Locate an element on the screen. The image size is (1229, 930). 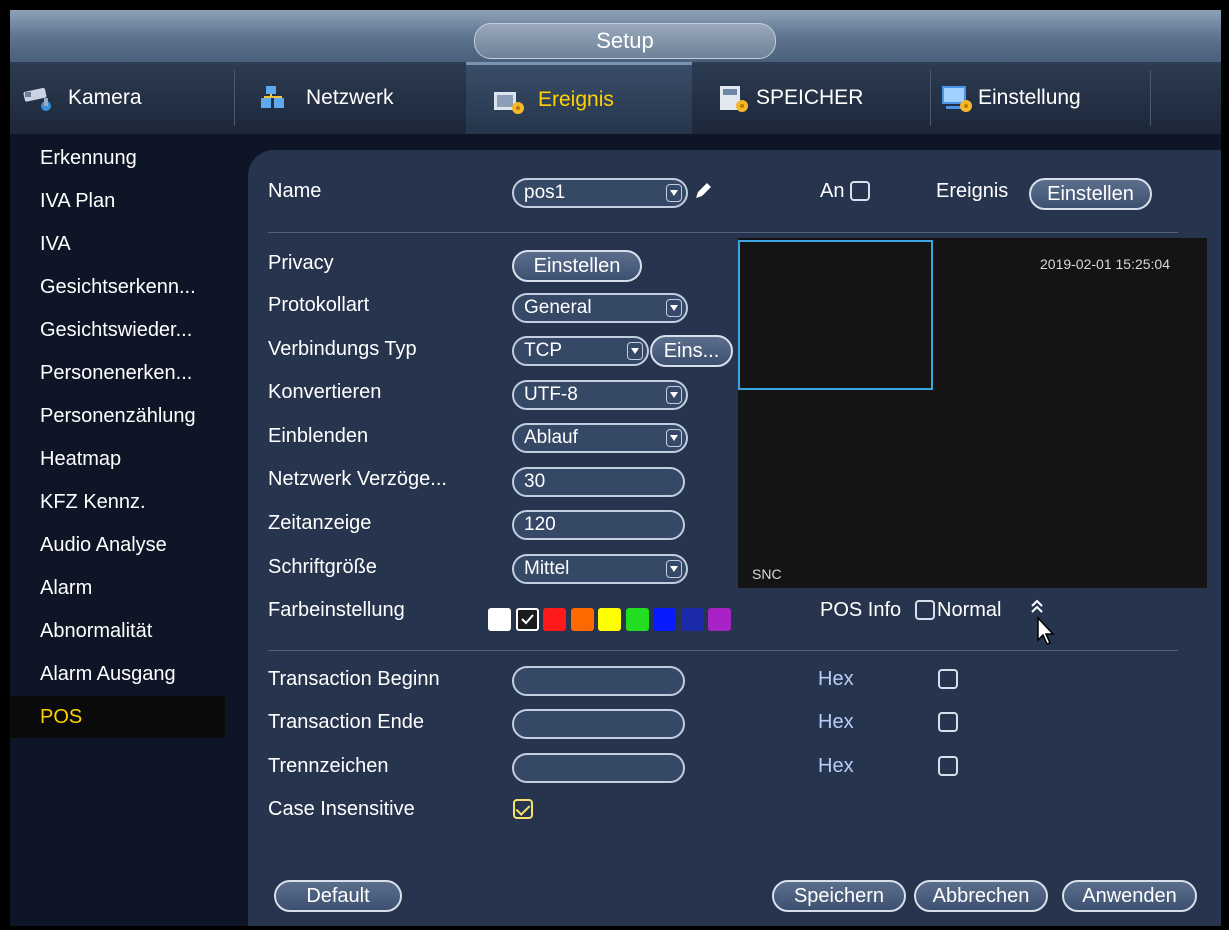
sidebar-item-heatmap: Heatmap is located at coordinates (117, 459).